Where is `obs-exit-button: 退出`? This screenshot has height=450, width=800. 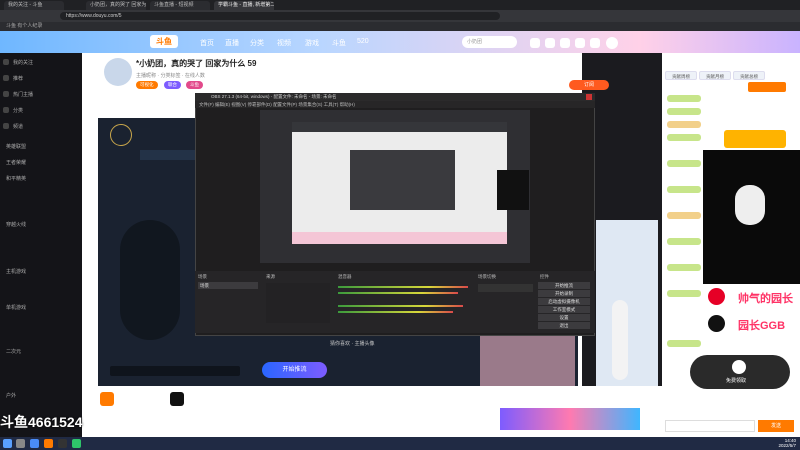
obs-exit-button: 退出 is located at coordinates (564, 325).